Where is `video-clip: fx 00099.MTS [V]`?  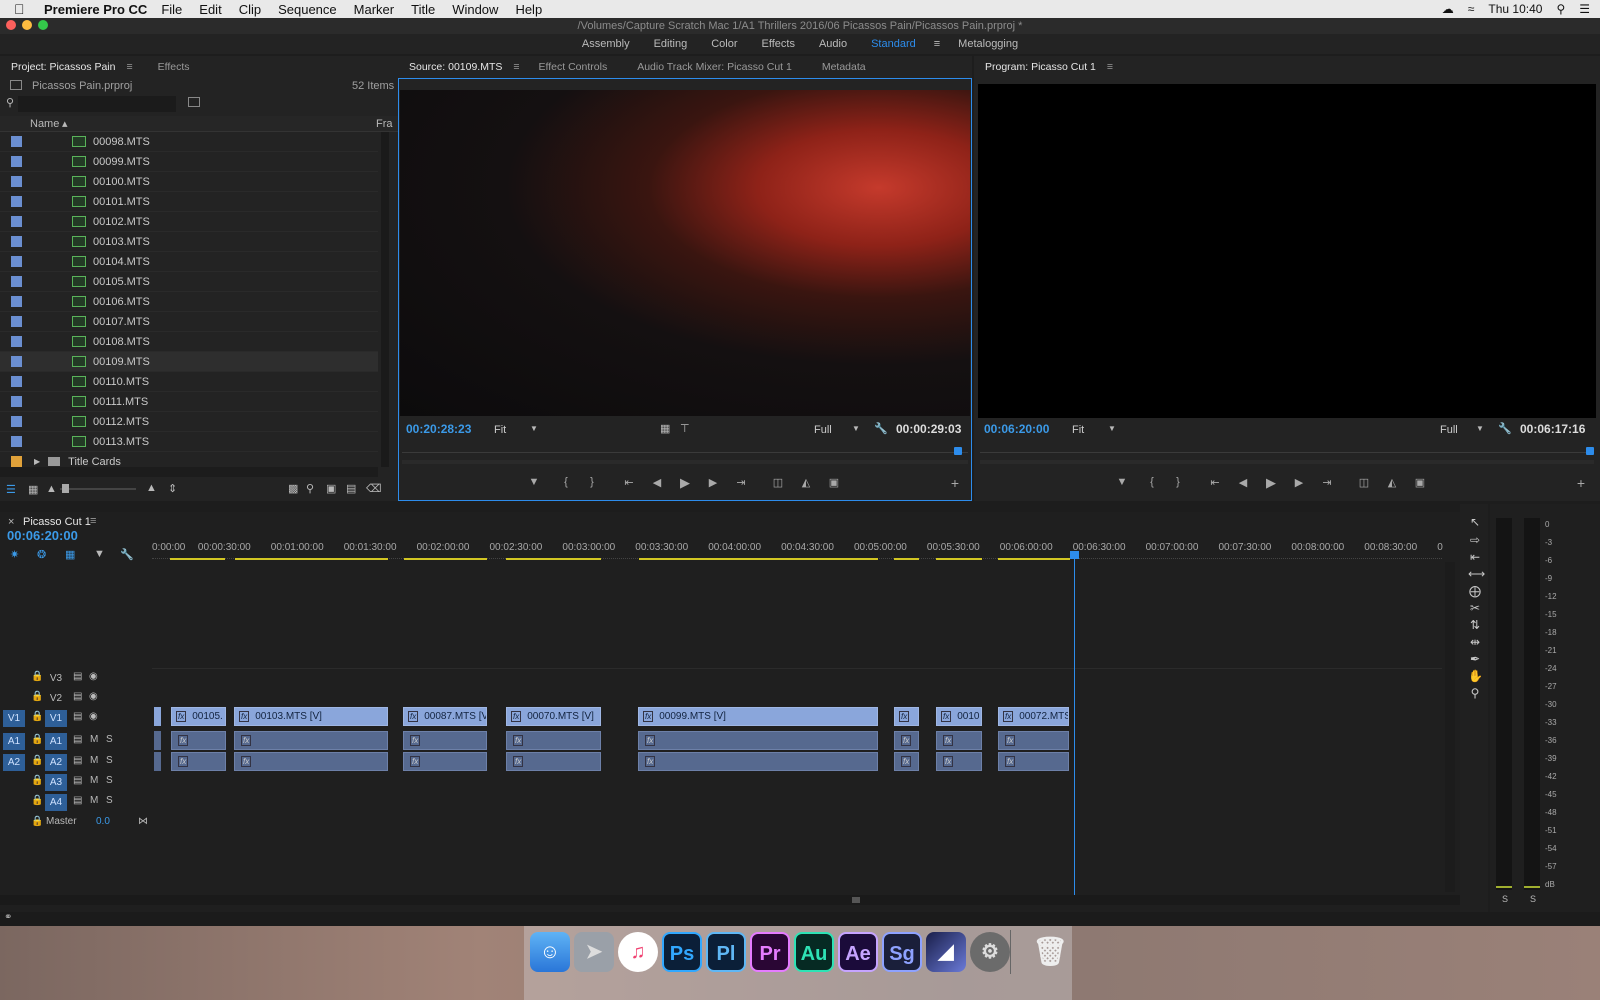
video-clip: fx 00099.MTS [V] is located at coordinates (758, 716).